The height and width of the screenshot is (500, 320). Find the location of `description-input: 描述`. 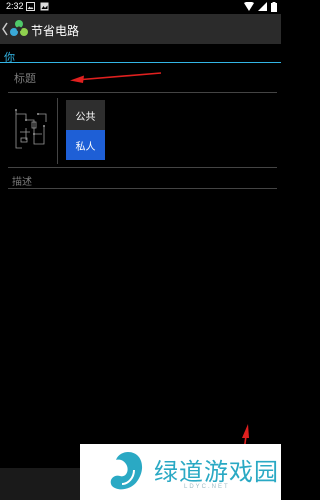

description-input: 描述 is located at coordinates (22, 180).